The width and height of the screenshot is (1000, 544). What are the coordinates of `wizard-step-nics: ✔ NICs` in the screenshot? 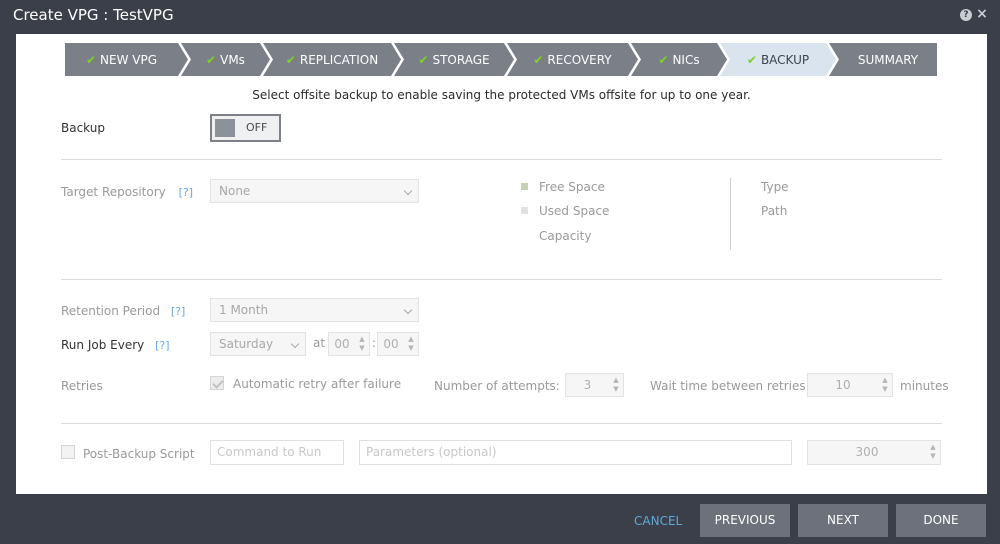 It's located at (679, 59).